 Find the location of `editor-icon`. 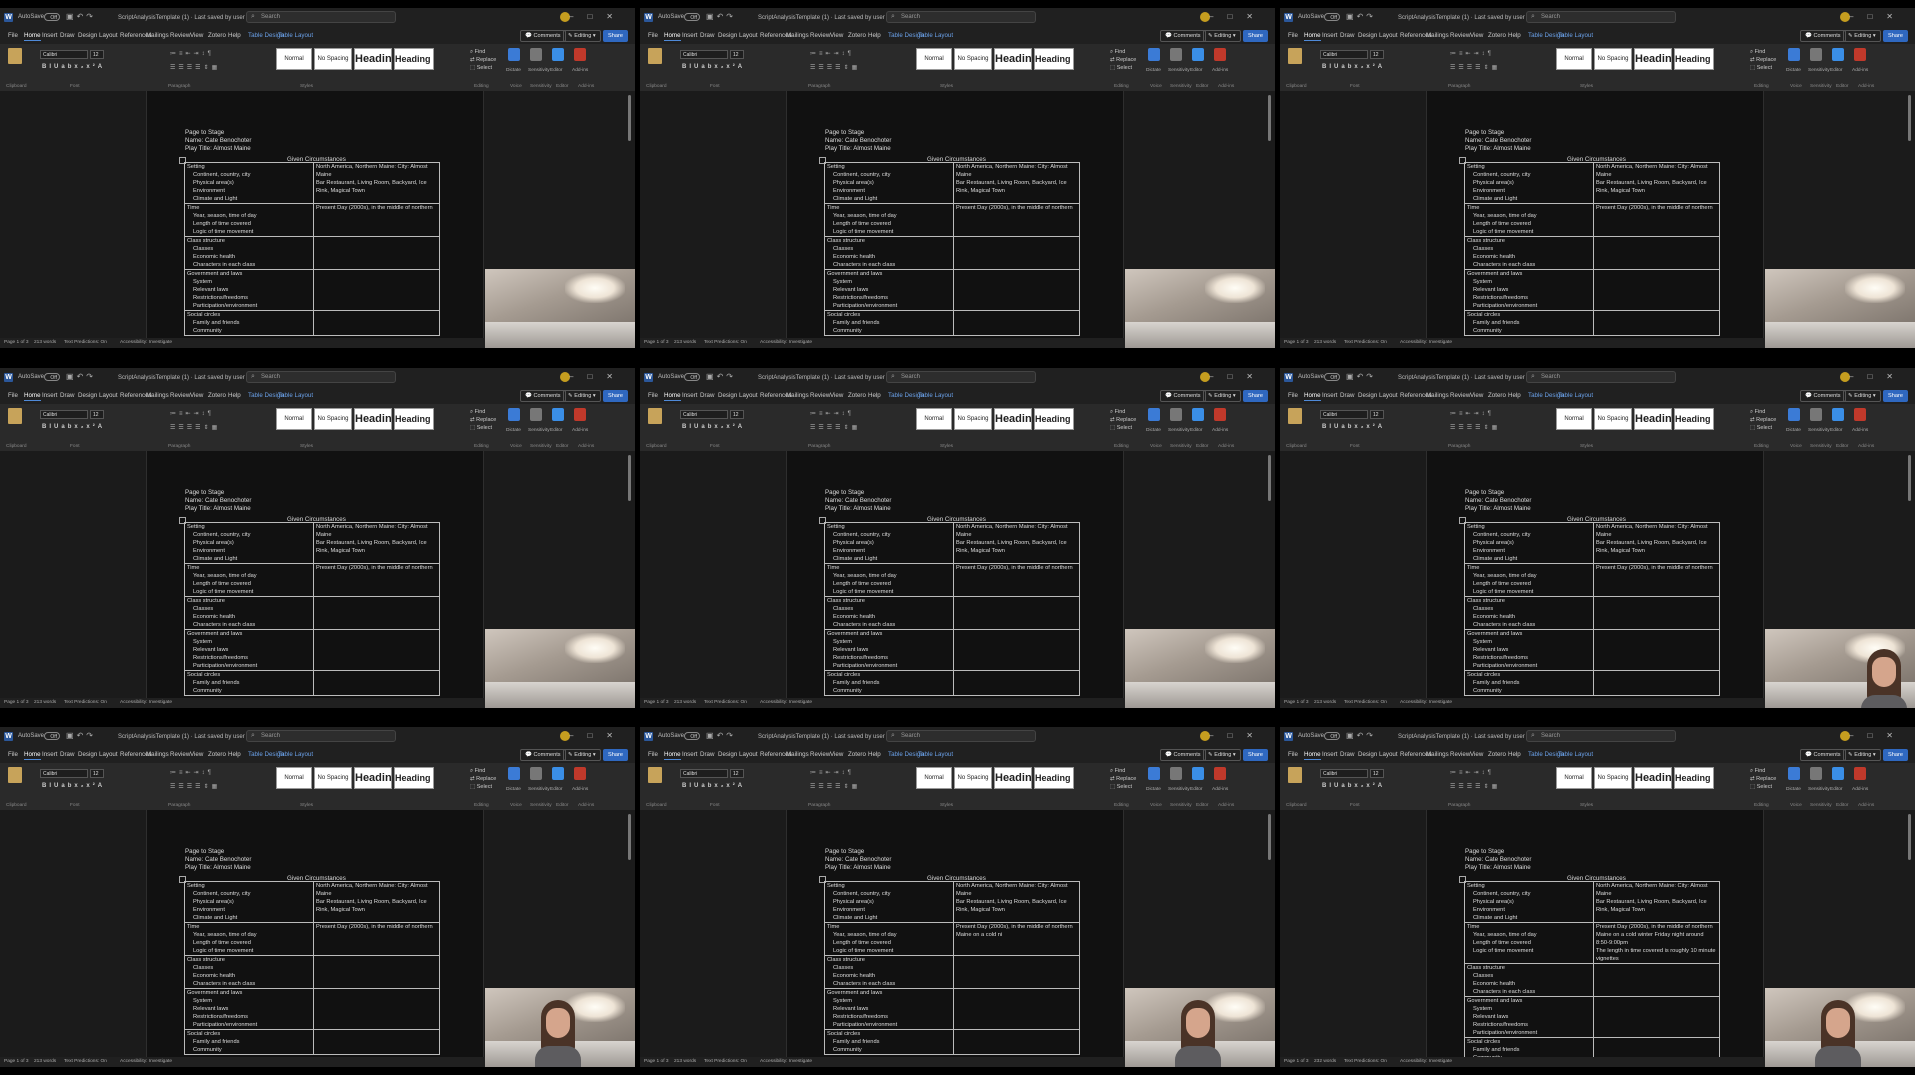

editor-icon is located at coordinates (558, 773).